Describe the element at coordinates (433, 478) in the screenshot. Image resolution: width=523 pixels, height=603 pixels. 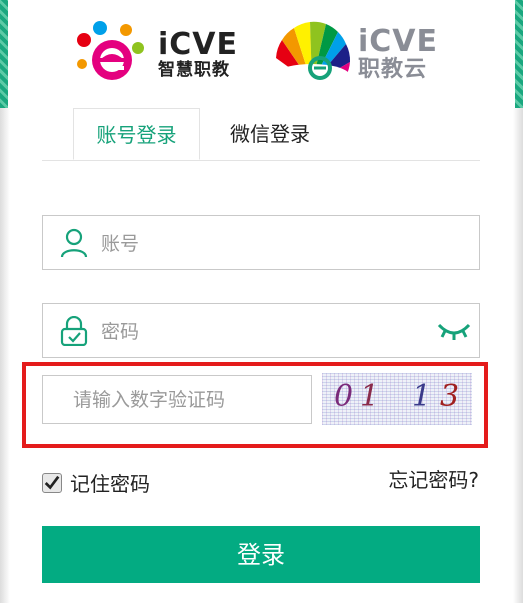
I see `forgot-password-link: 忘记密码?` at that location.